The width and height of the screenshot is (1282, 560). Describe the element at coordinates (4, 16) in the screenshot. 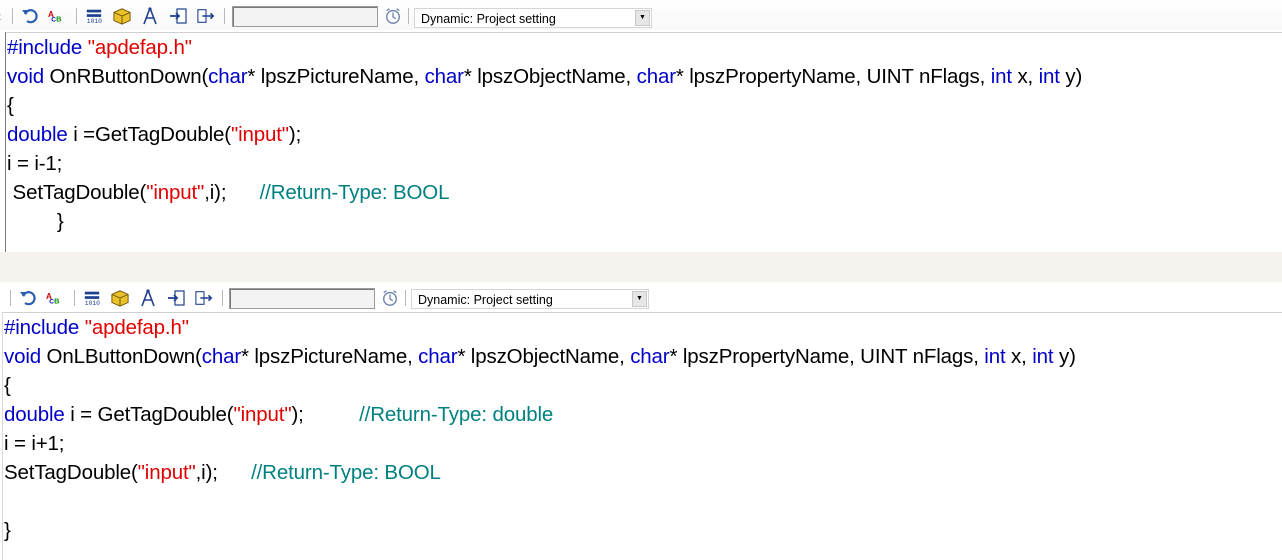

I see `chevron-left-icon: ‹` at that location.